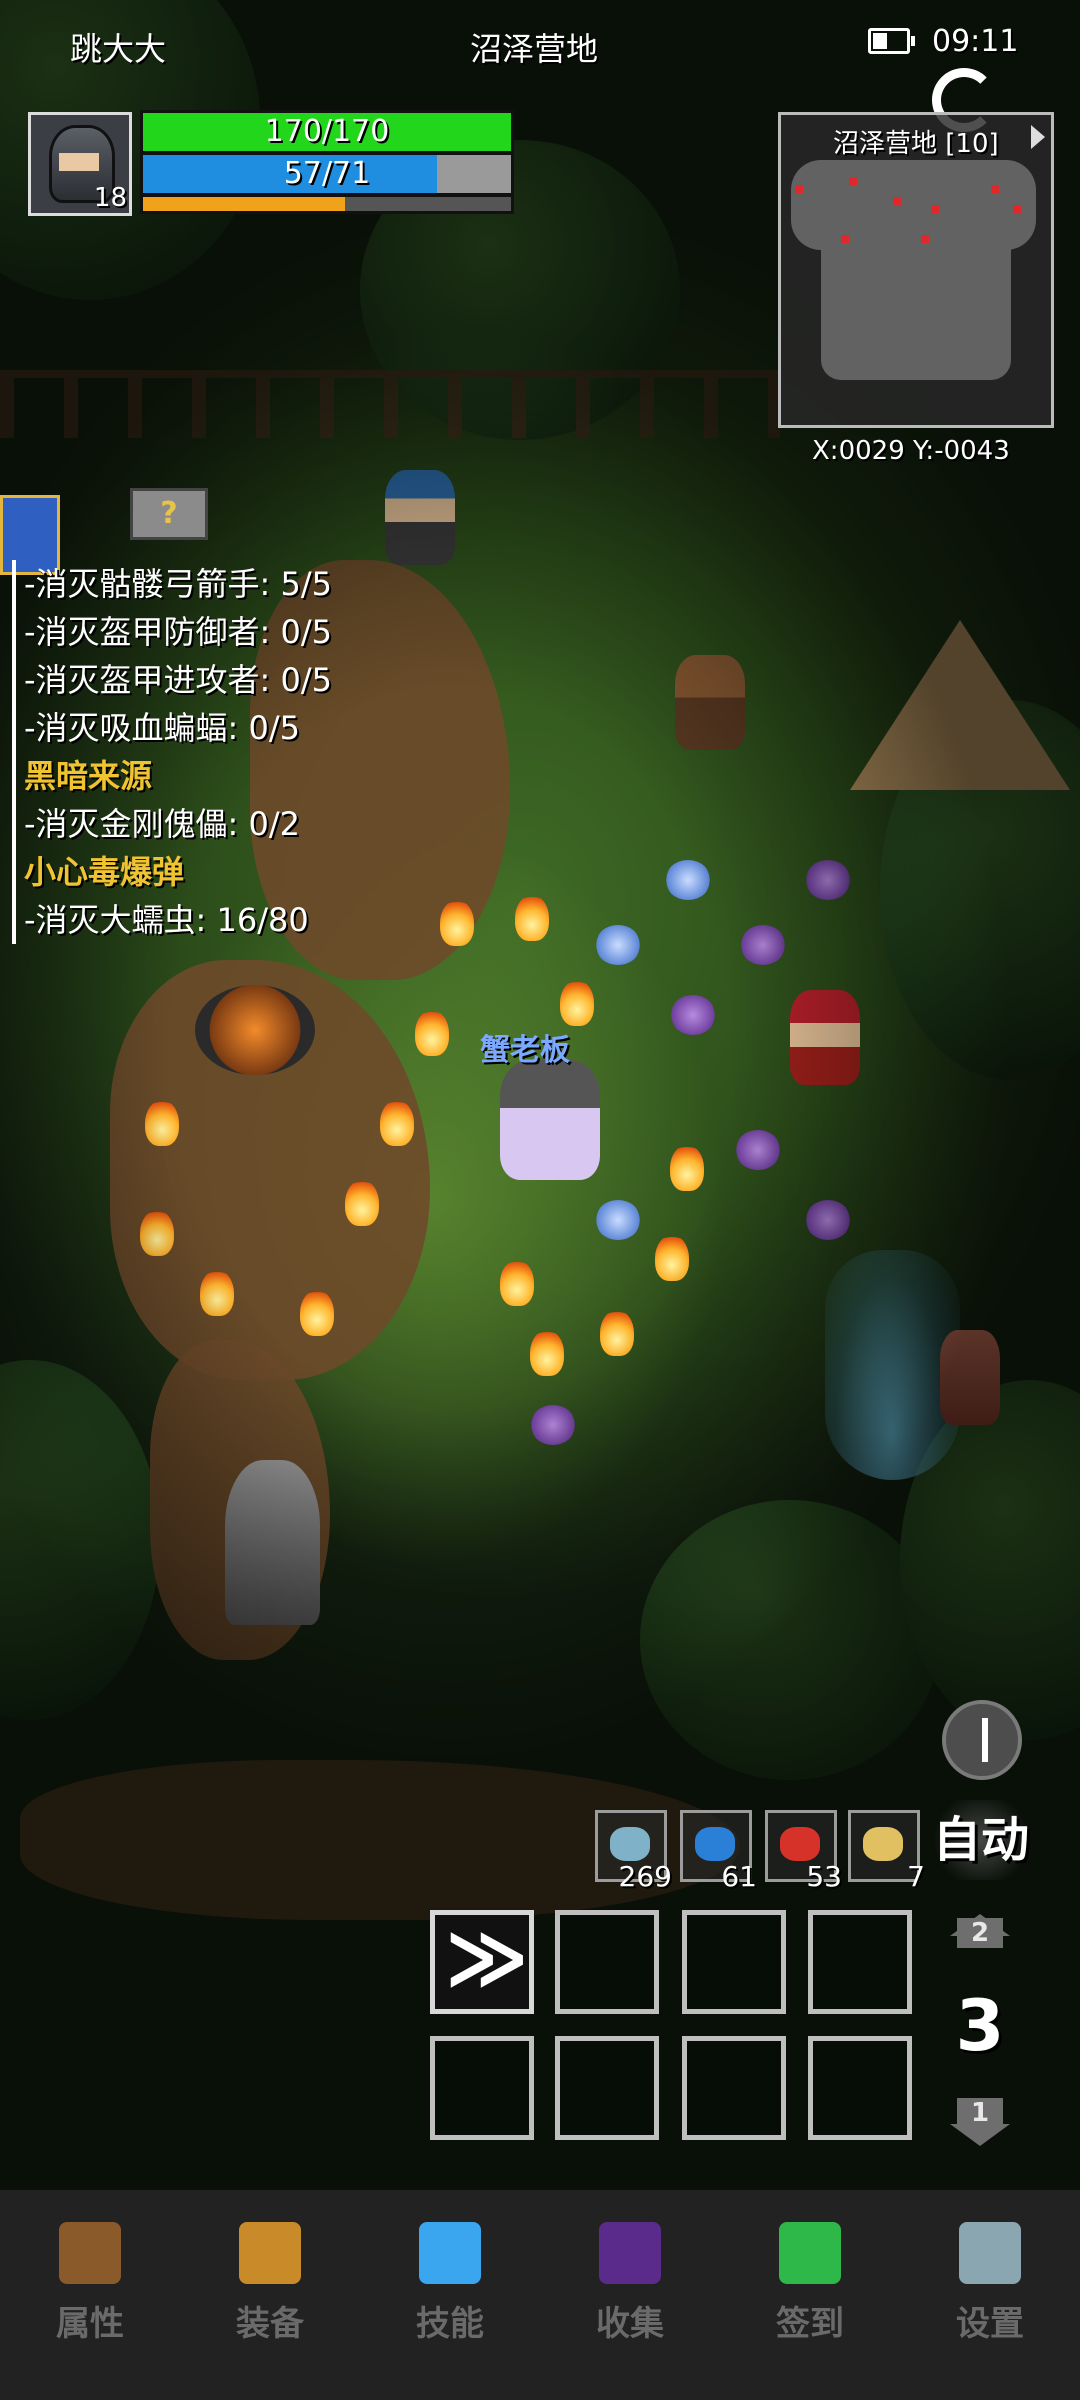 The height and width of the screenshot is (2400, 1080). I want to click on quest-title: 小心毒爆弹, so click(204, 872).